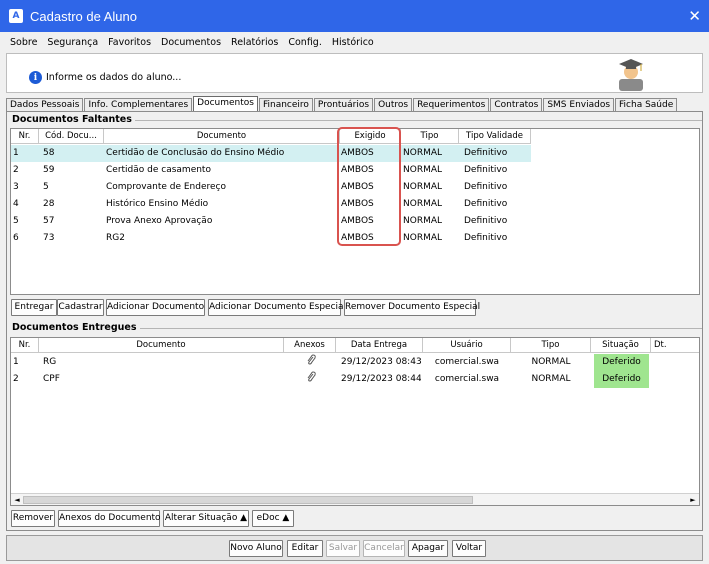  I want to click on cell-cod: 73, so click(72, 238).